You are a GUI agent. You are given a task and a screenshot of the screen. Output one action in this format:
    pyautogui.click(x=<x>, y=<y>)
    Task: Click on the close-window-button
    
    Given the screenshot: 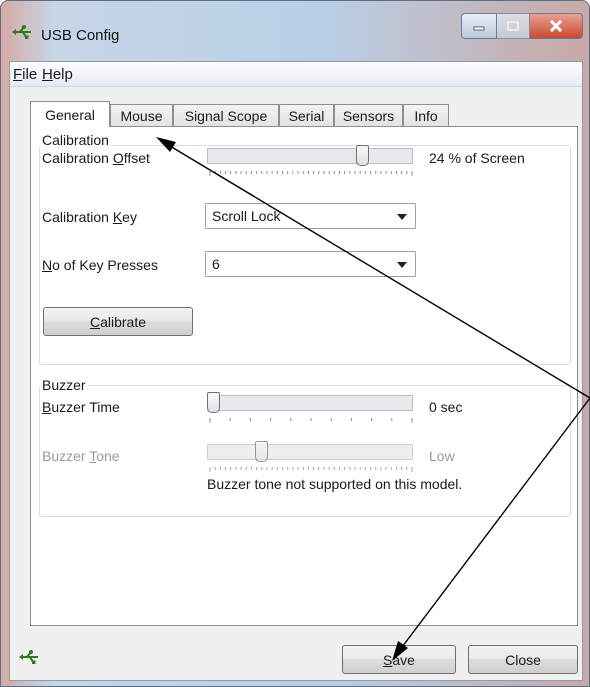 What is the action you would take?
    pyautogui.click(x=556, y=26)
    